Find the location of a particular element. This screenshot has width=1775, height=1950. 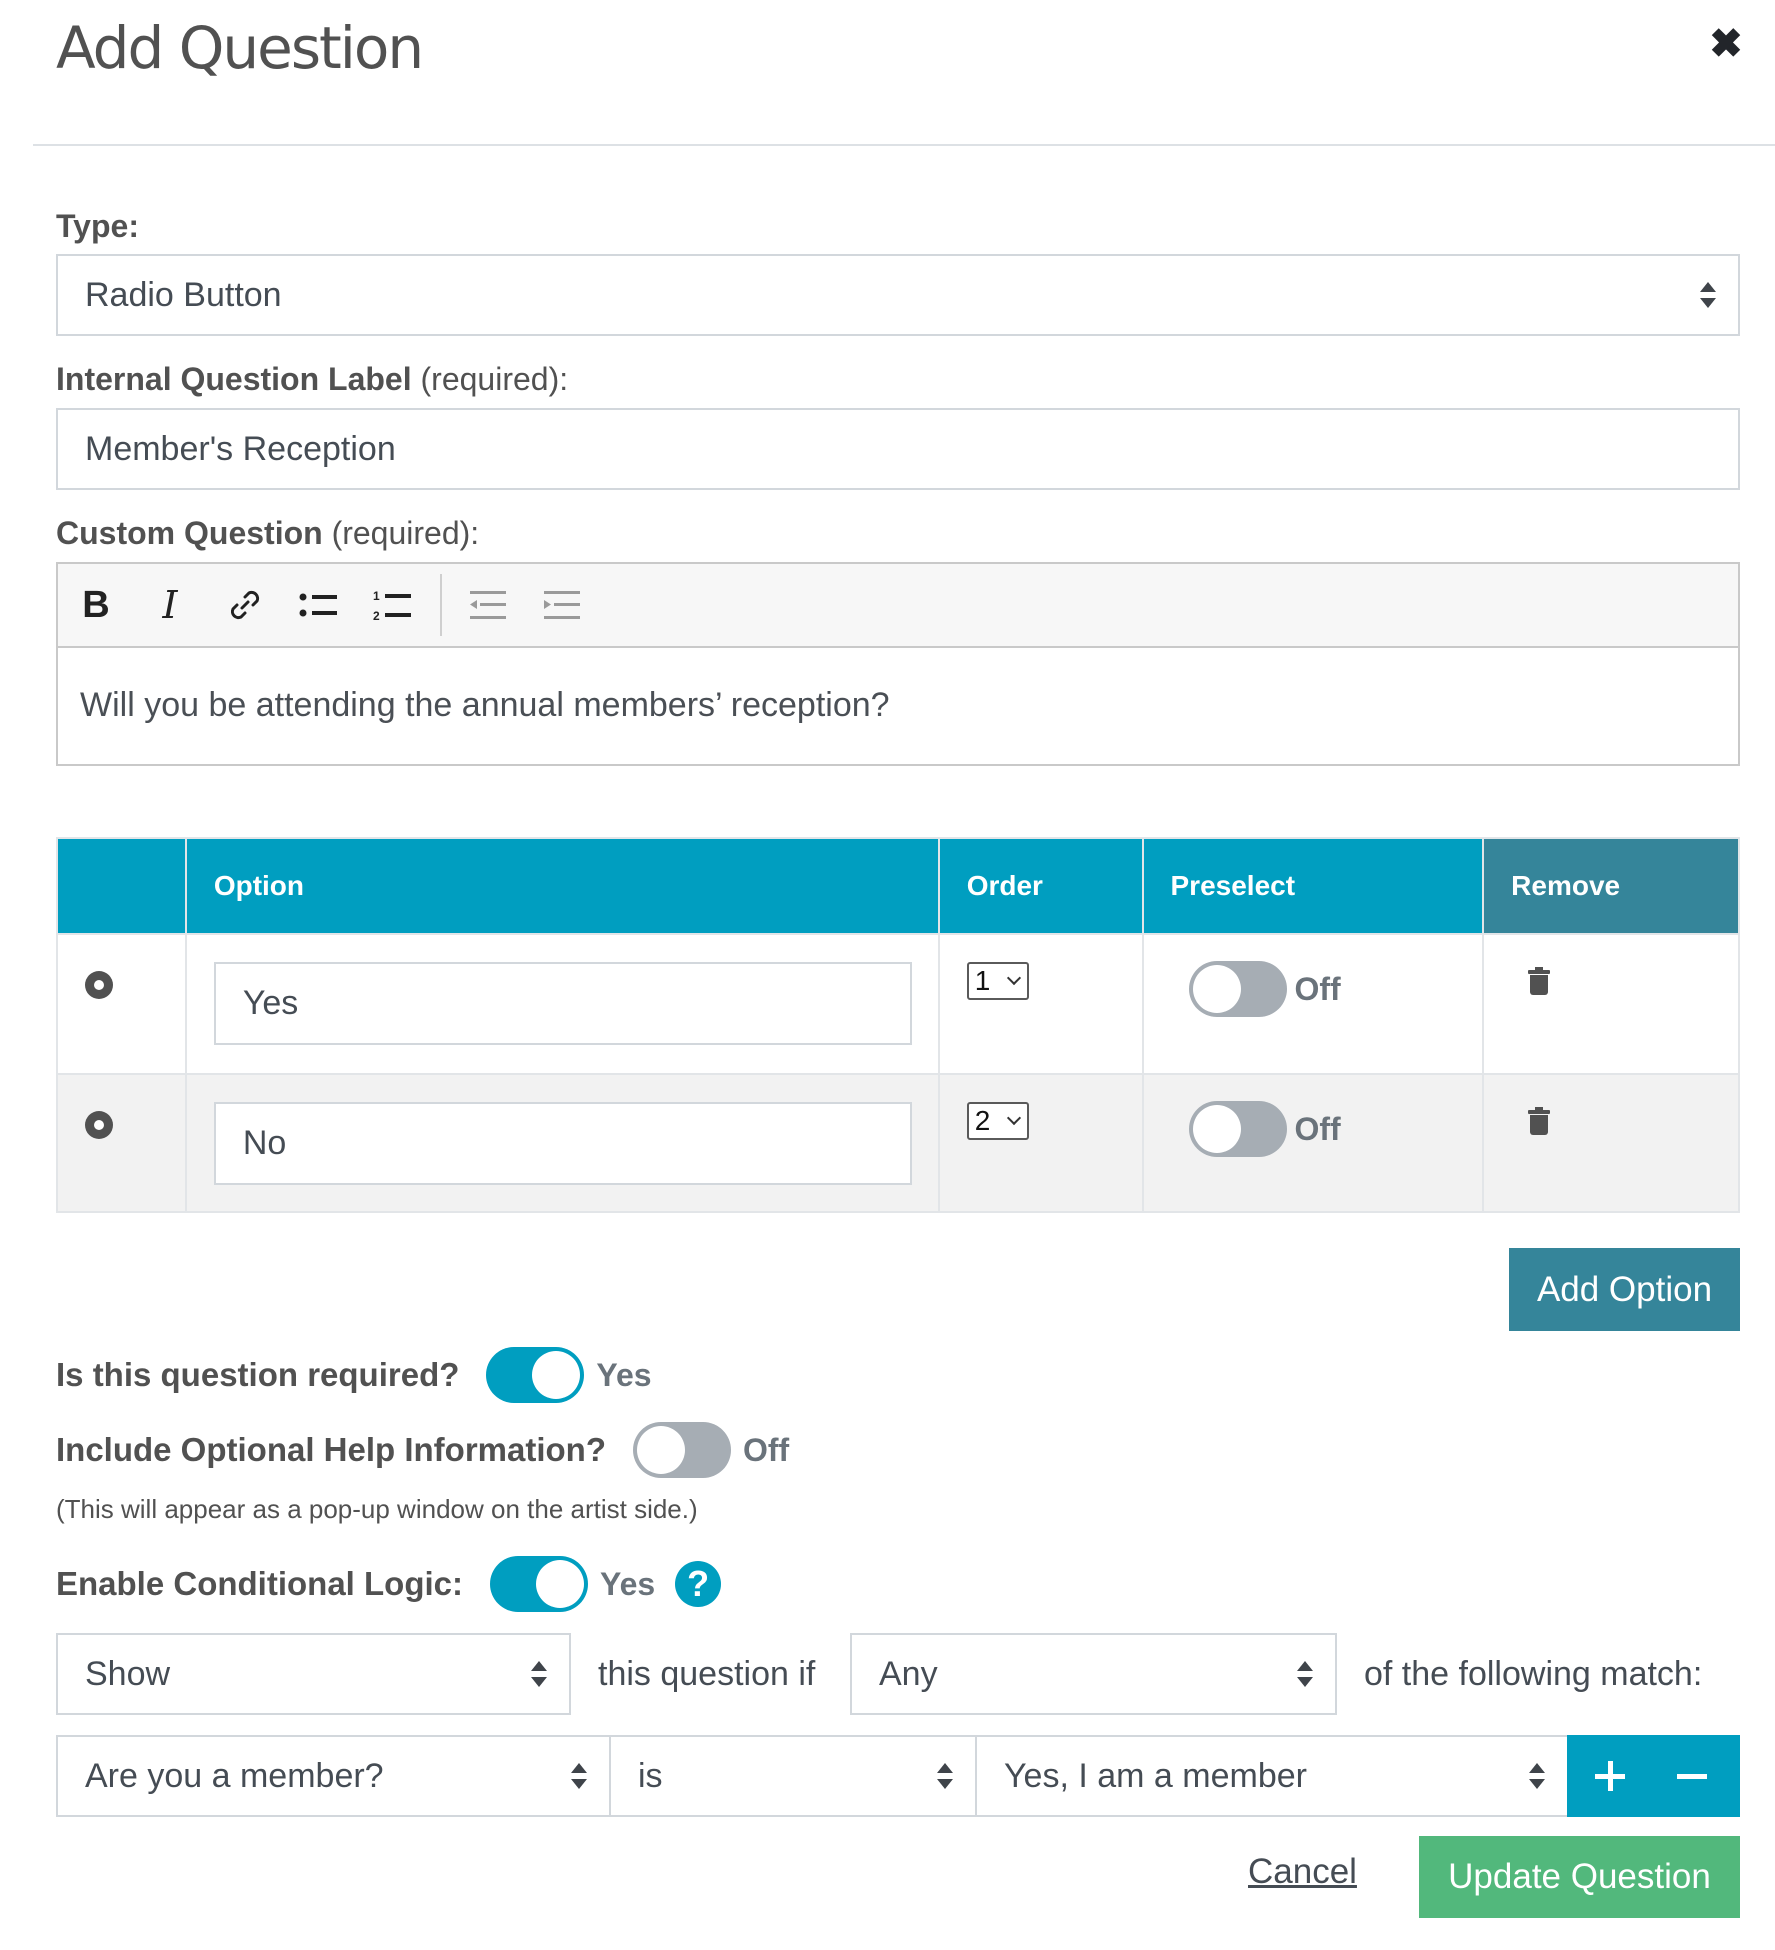

cancel-link: Cancel is located at coordinates (1302, 1872).